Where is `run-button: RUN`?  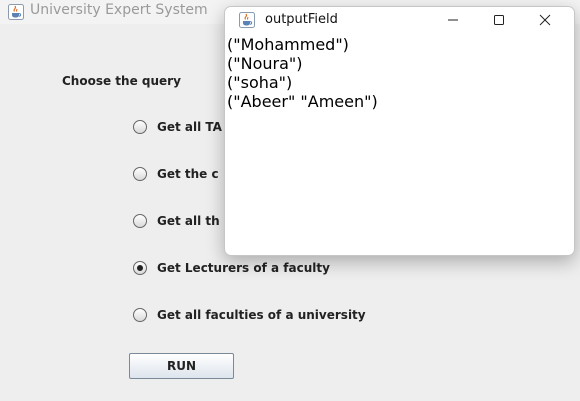
run-button: RUN is located at coordinates (181, 366).